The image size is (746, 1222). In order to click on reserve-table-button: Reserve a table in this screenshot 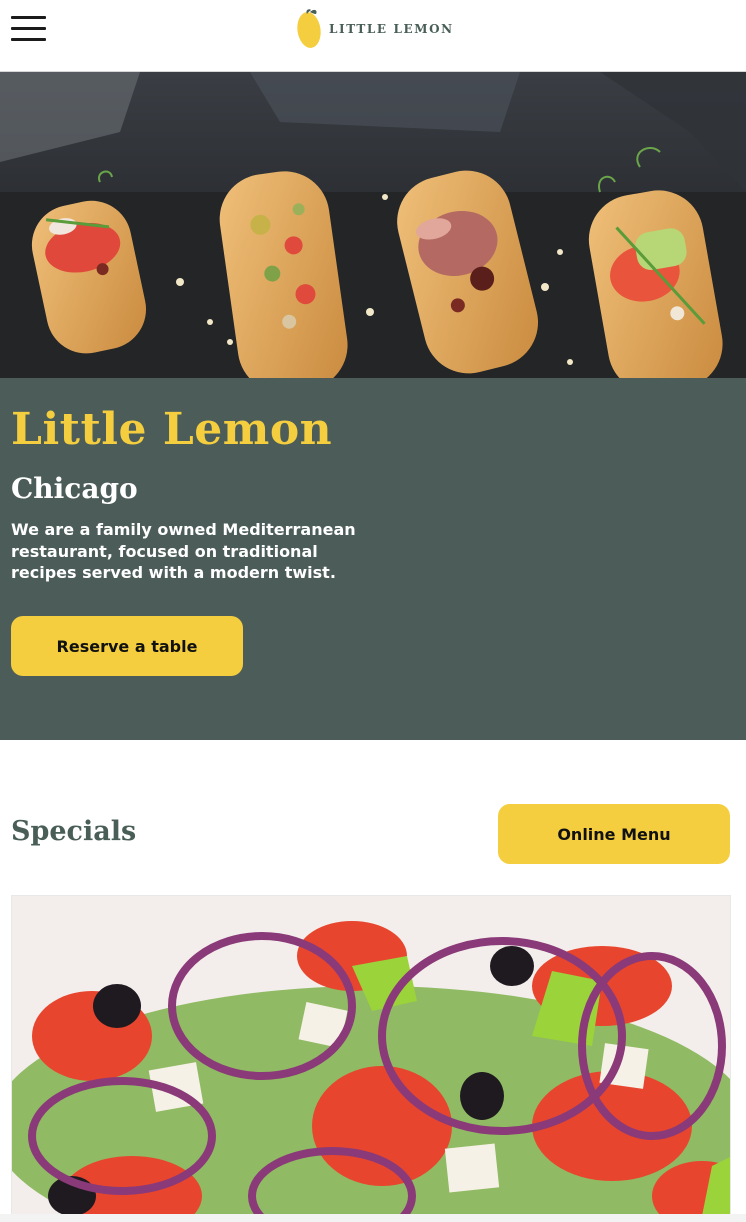, I will do `click(127, 646)`.